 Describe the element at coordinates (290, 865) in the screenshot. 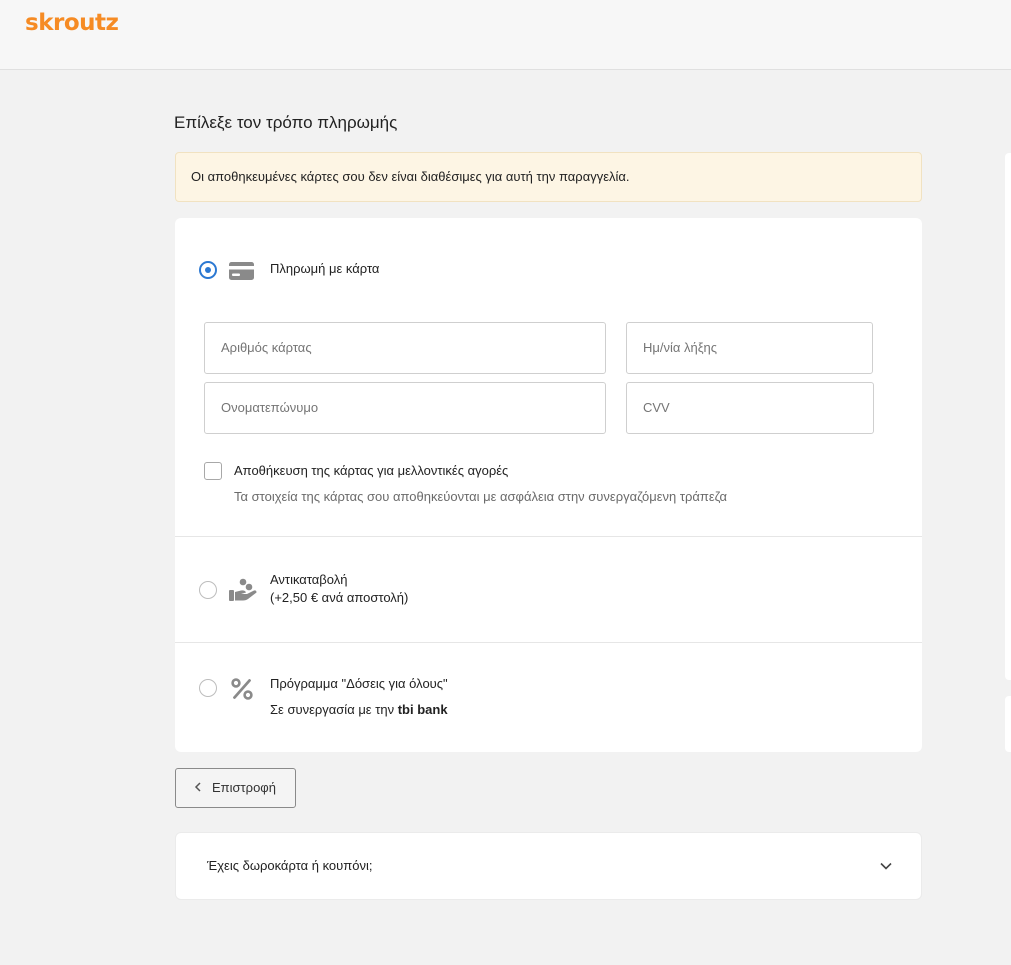

I see `coupon-label: Έχεις δωροκάρτα ή κουπόνι;` at that location.